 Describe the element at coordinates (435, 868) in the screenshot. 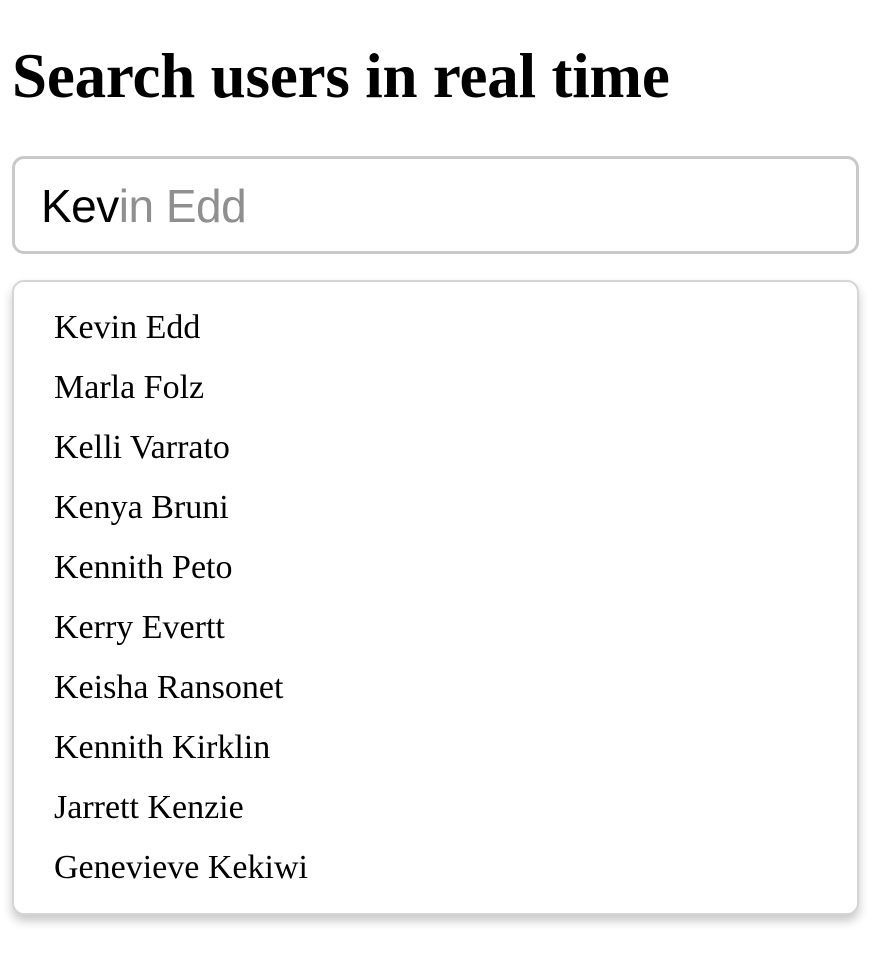

I see `result-item: Genevieve Kekiwi` at that location.